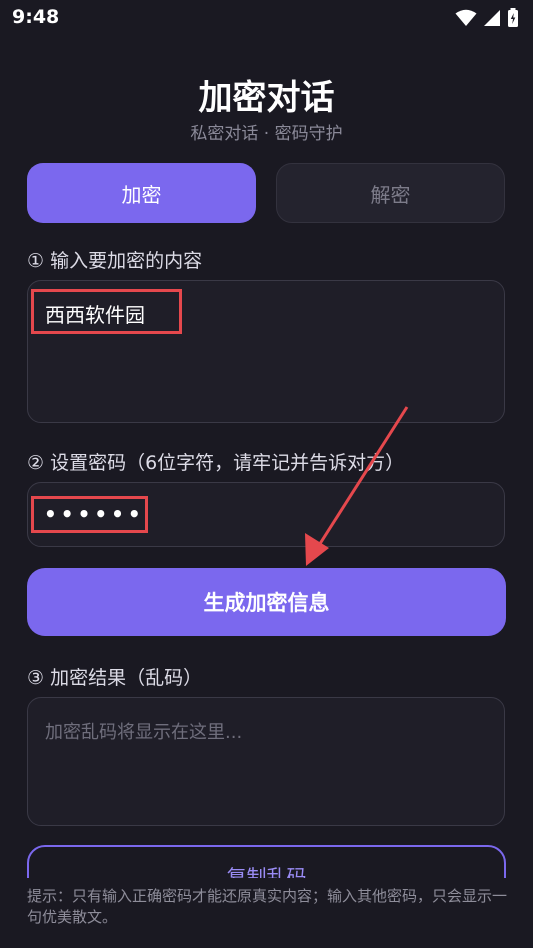  I want to click on status-time: 9:48, so click(36, 17).